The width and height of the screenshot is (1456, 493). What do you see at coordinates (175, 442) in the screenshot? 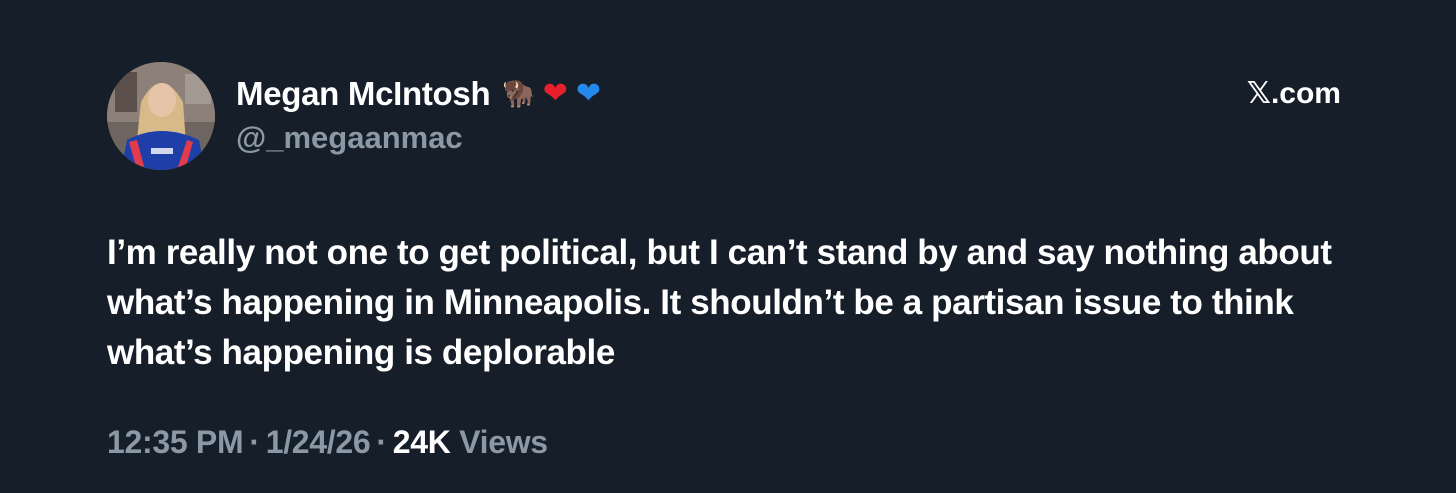
I see `tweet-time: 12:35 PM` at bounding box center [175, 442].